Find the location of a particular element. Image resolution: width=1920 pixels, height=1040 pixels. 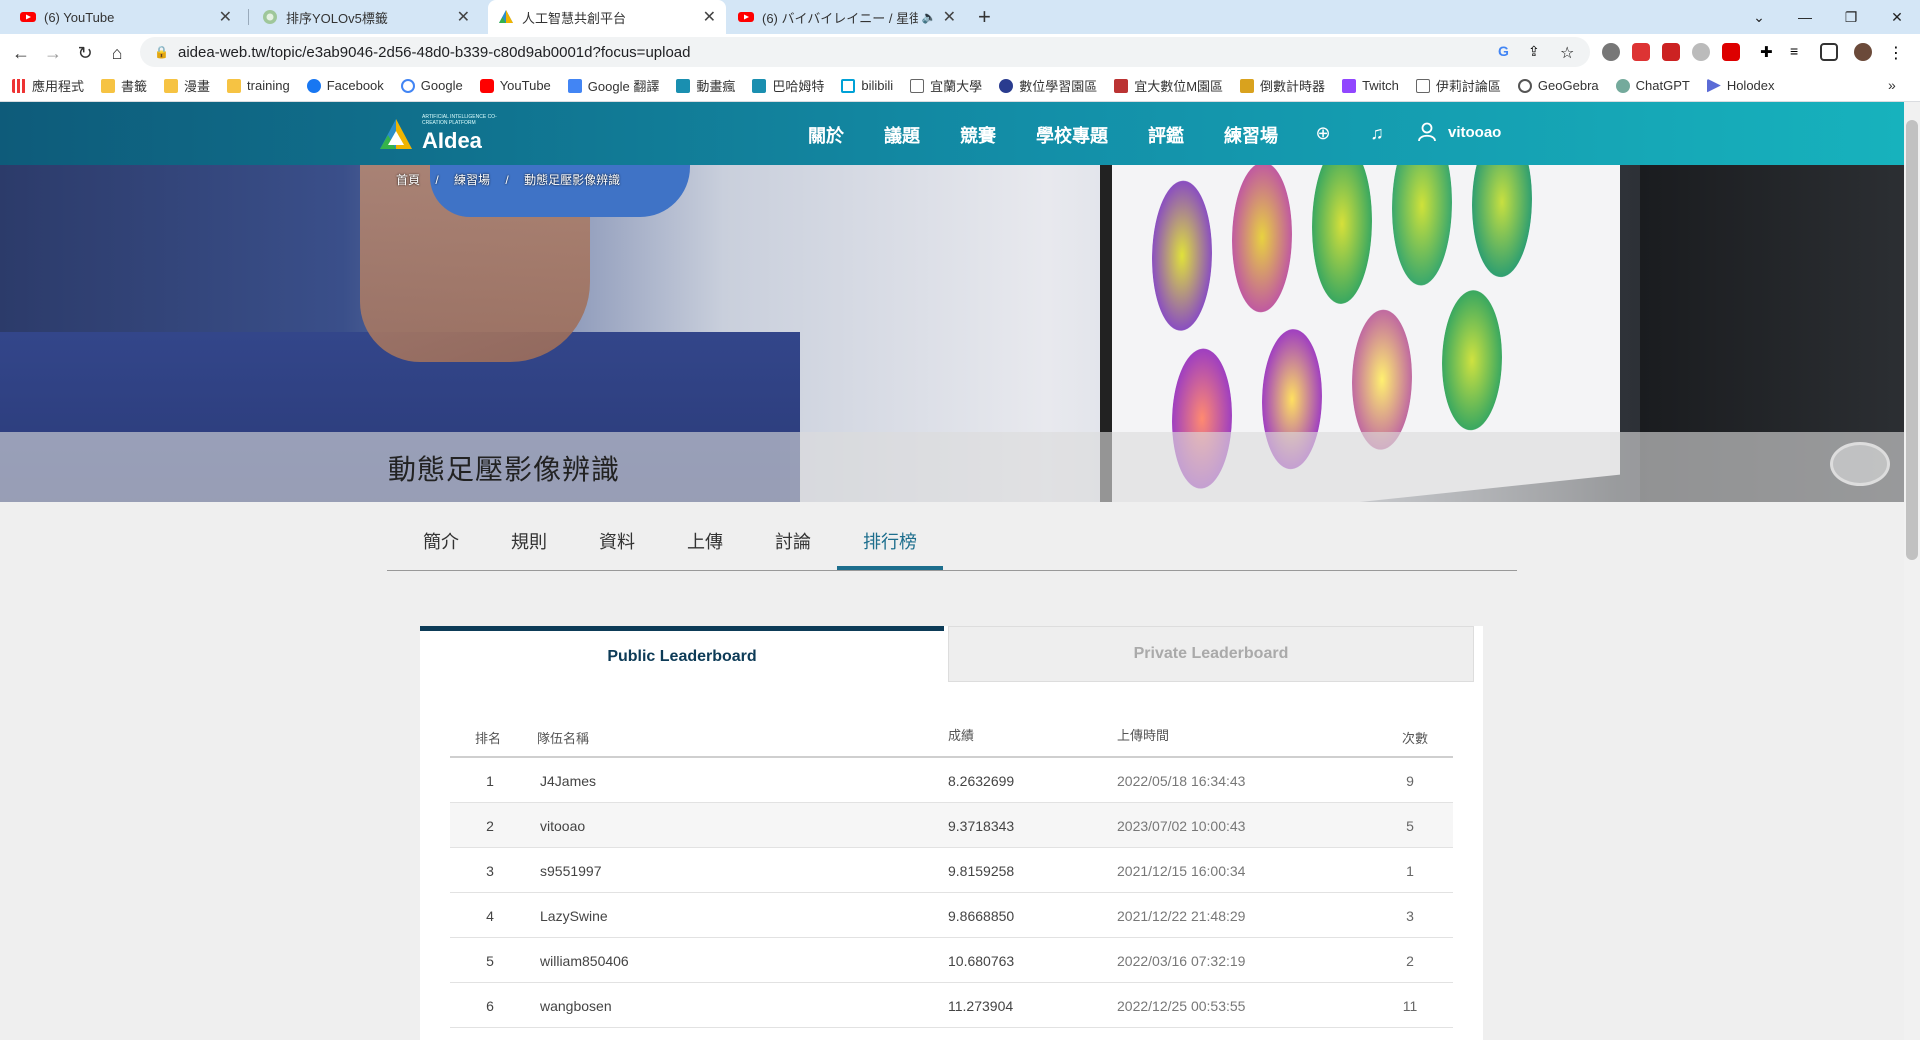

bookmark-folder: training is located at coordinates (258, 85).